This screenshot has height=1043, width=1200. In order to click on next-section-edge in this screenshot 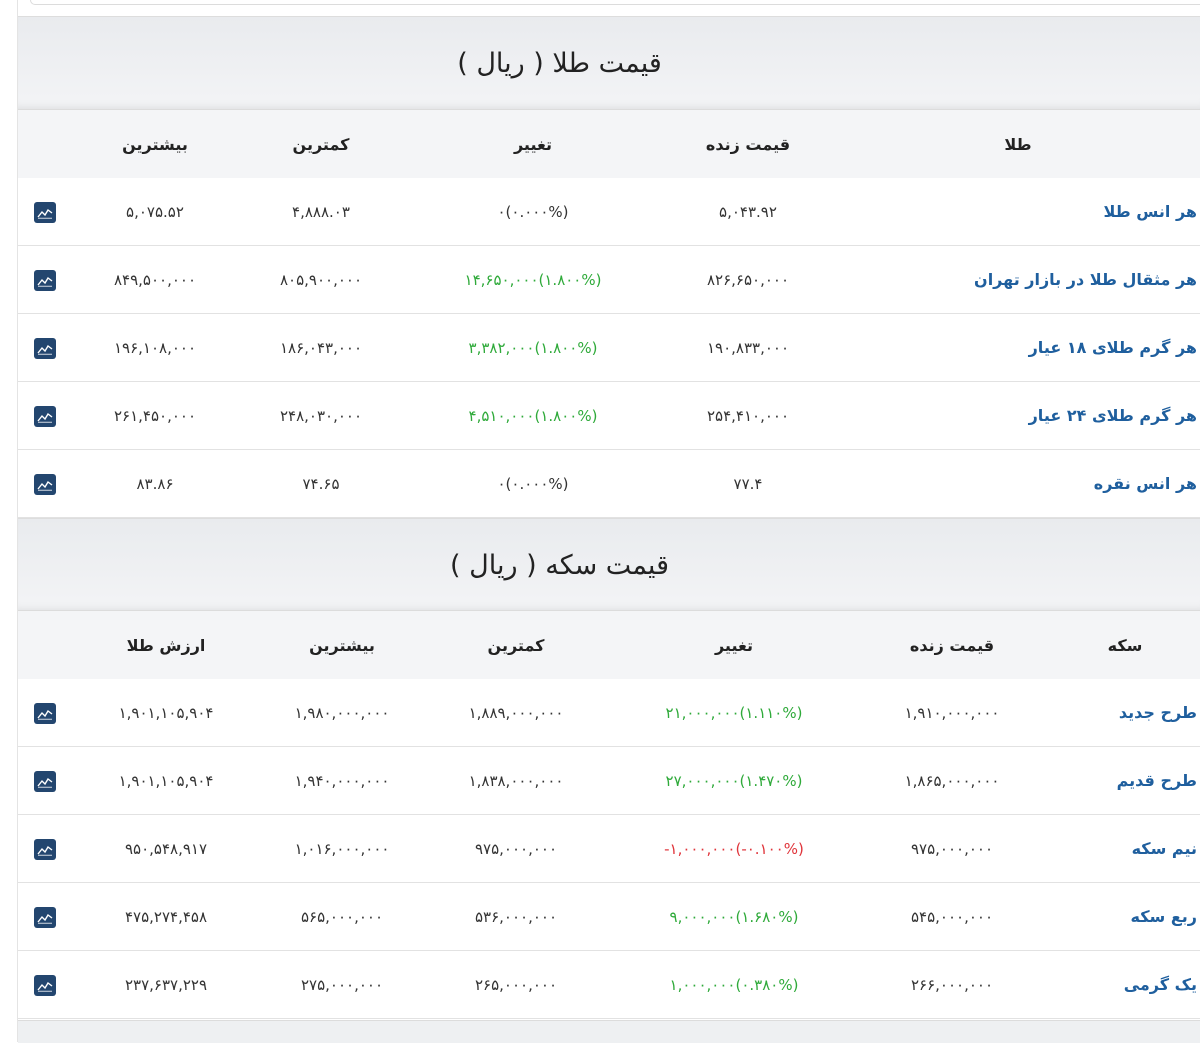, I will do `click(609, 1031)`.